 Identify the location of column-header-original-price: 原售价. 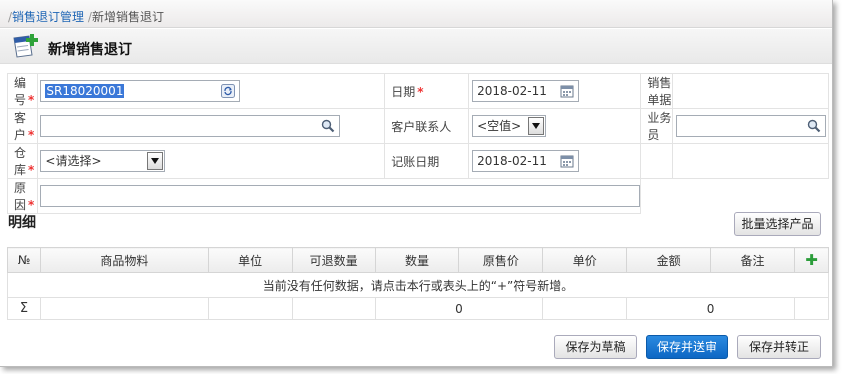
(501, 260).